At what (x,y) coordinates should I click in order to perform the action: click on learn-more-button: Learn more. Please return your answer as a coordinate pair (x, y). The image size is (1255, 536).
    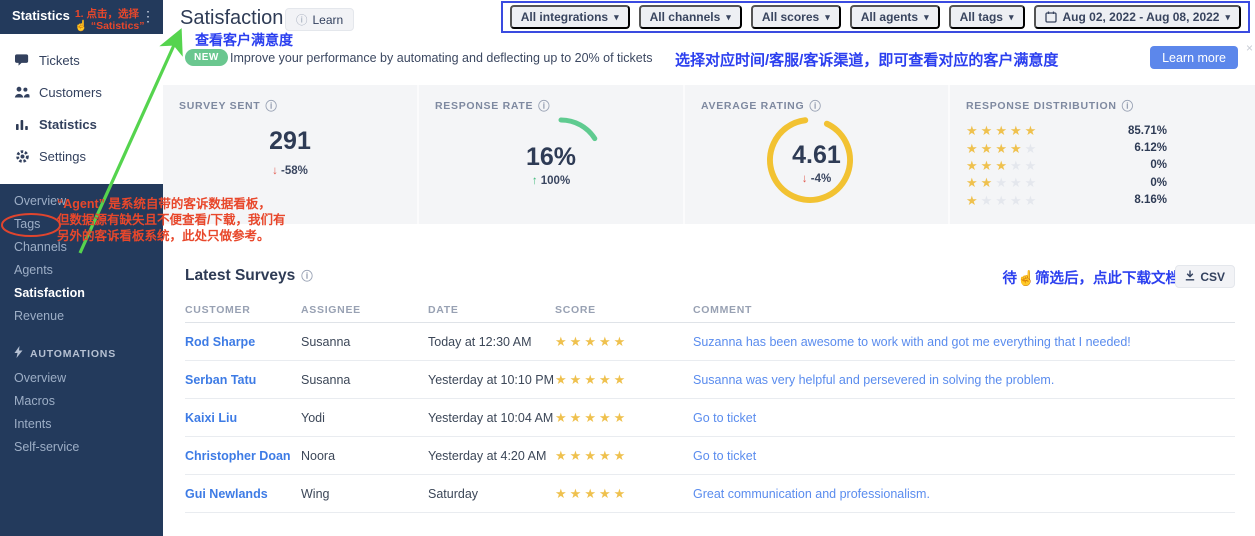
    Looking at the image, I should click on (1194, 57).